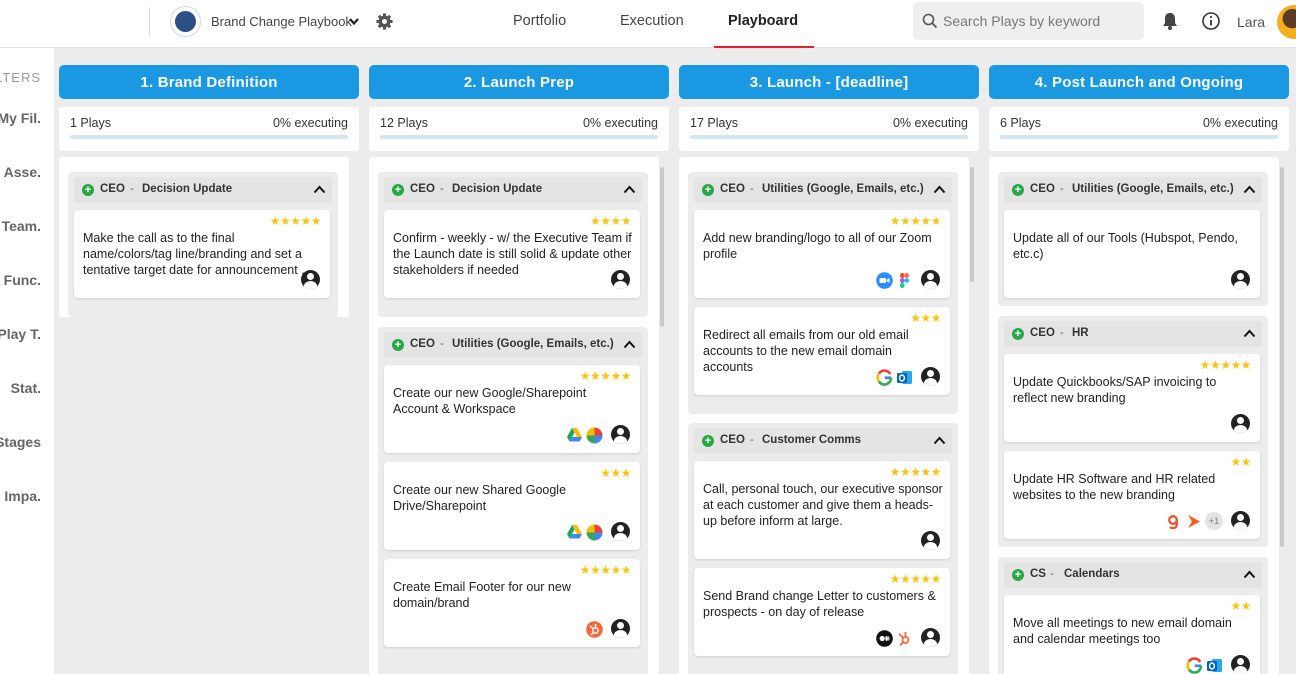 The width and height of the screenshot is (1296, 674). Describe the element at coordinates (21, 226) in the screenshot. I see `filter-team: Team.` at that location.